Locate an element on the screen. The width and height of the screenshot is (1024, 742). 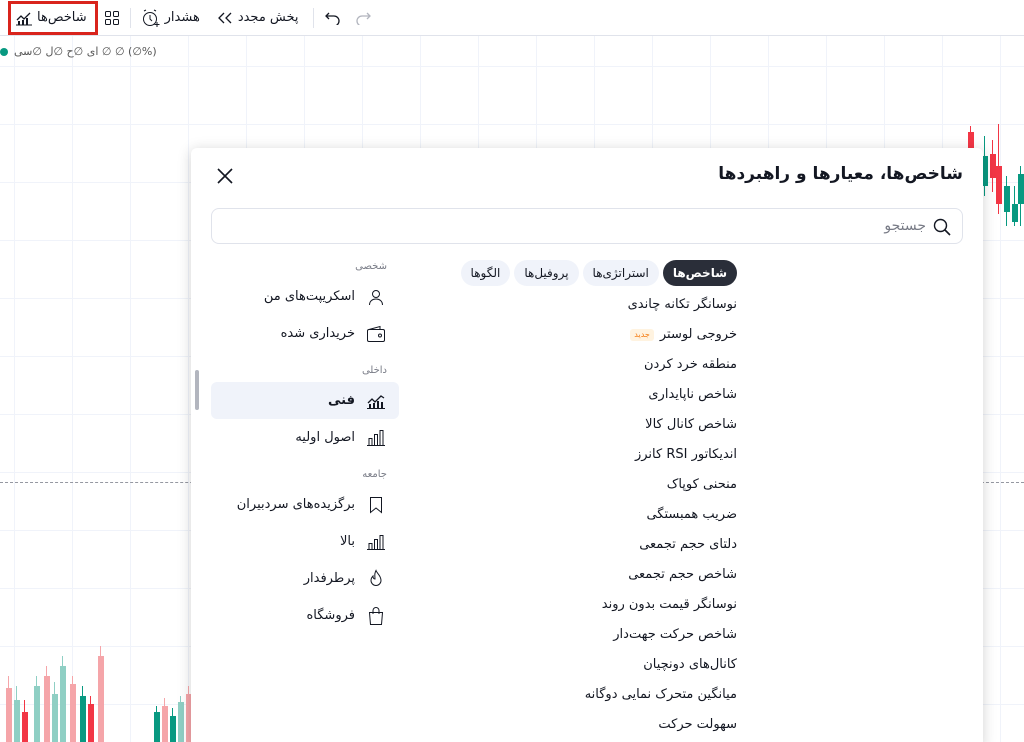
nav-item-fundamentals: اصول اولیه is located at coordinates (305, 437).